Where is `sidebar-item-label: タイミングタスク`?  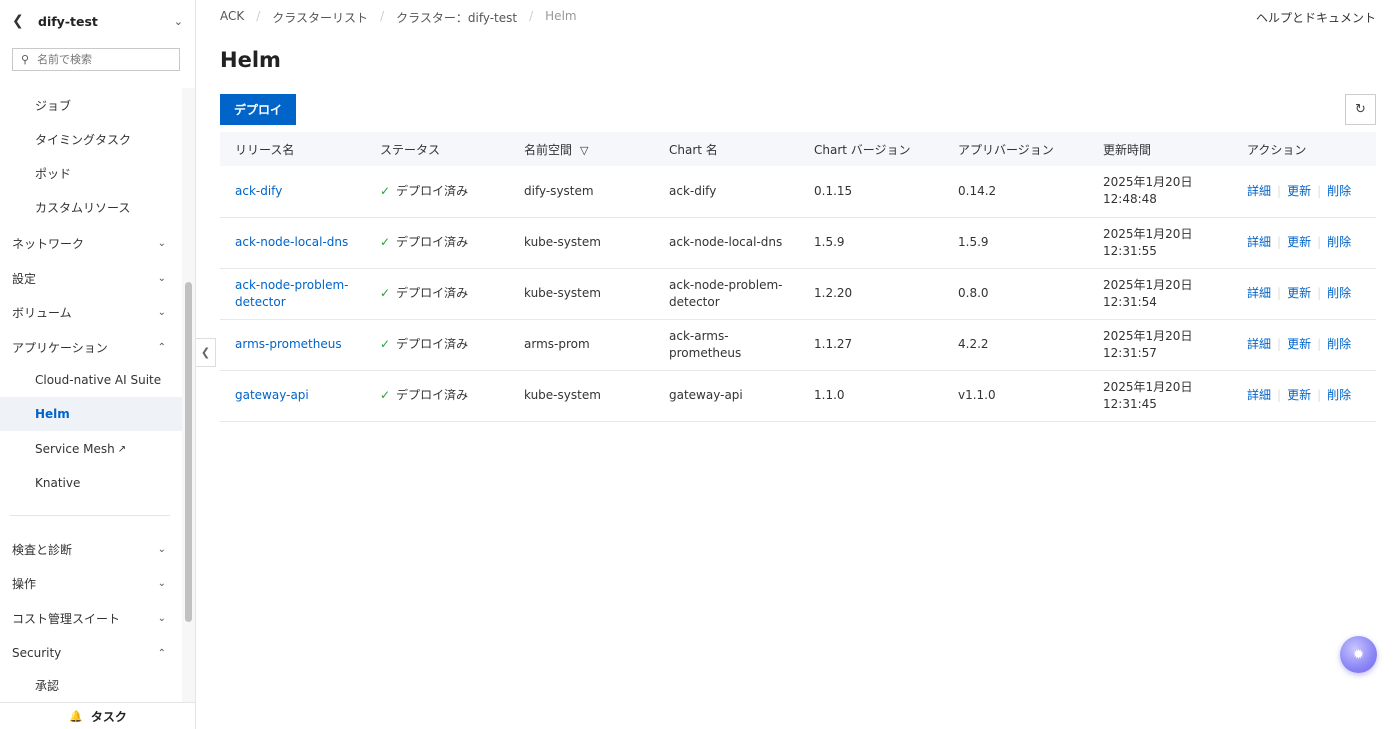
sidebar-item-label: タイミングタスク is located at coordinates (83, 139).